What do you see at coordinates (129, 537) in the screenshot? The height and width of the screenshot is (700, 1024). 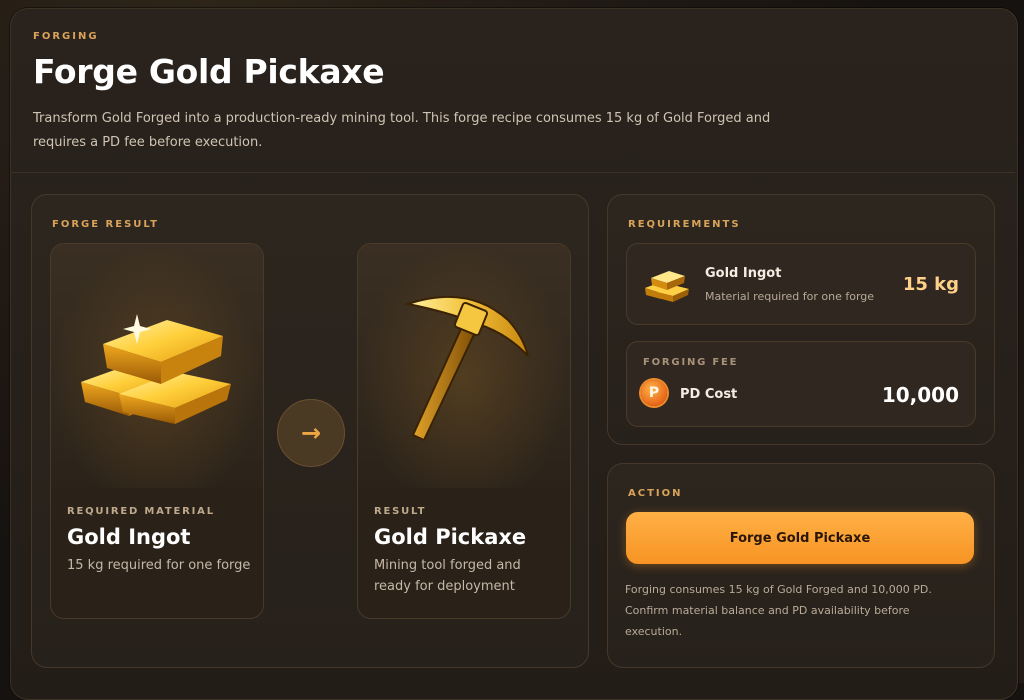 I see `required-material-name: Gold Ingot` at bounding box center [129, 537].